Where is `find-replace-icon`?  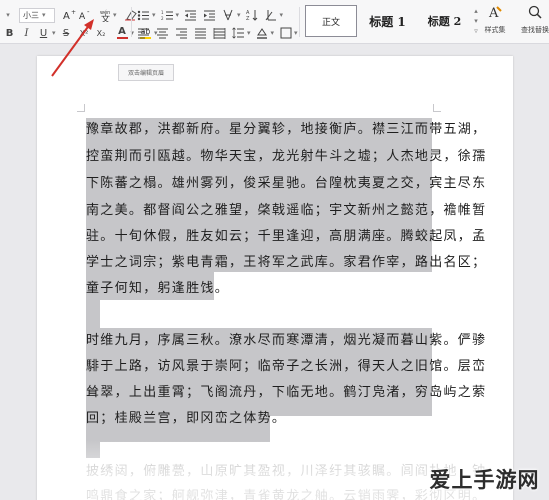 find-replace-icon is located at coordinates (535, 13).